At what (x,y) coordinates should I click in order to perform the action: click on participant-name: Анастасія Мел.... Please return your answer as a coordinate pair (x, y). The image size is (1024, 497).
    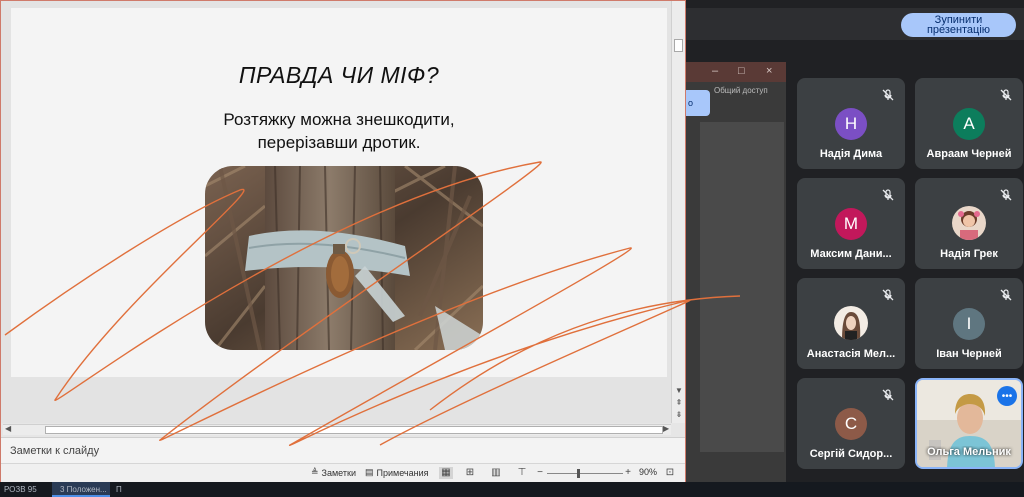
    Looking at the image, I should click on (851, 354).